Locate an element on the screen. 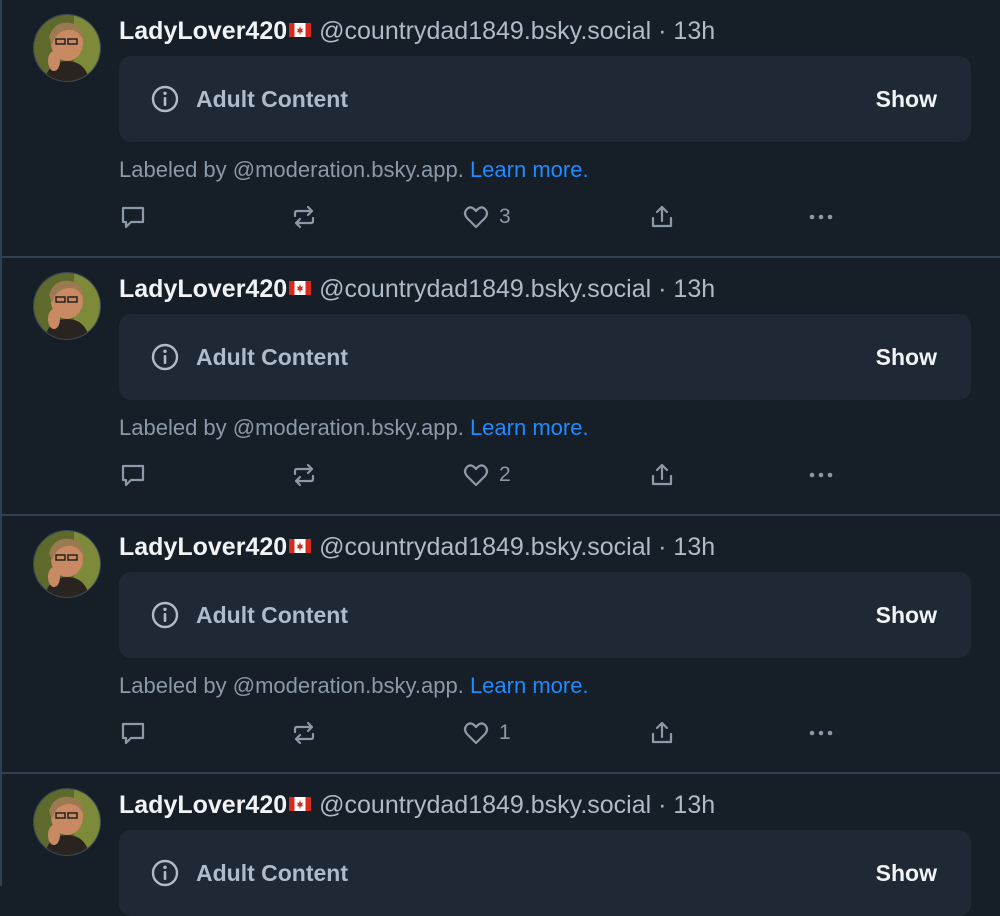  like-button: 1 is located at coordinates (486, 733).